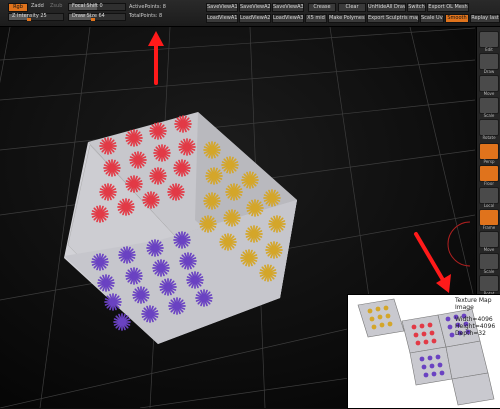  I want to click on active-points: ActivePoints: 8, so click(147, 7).